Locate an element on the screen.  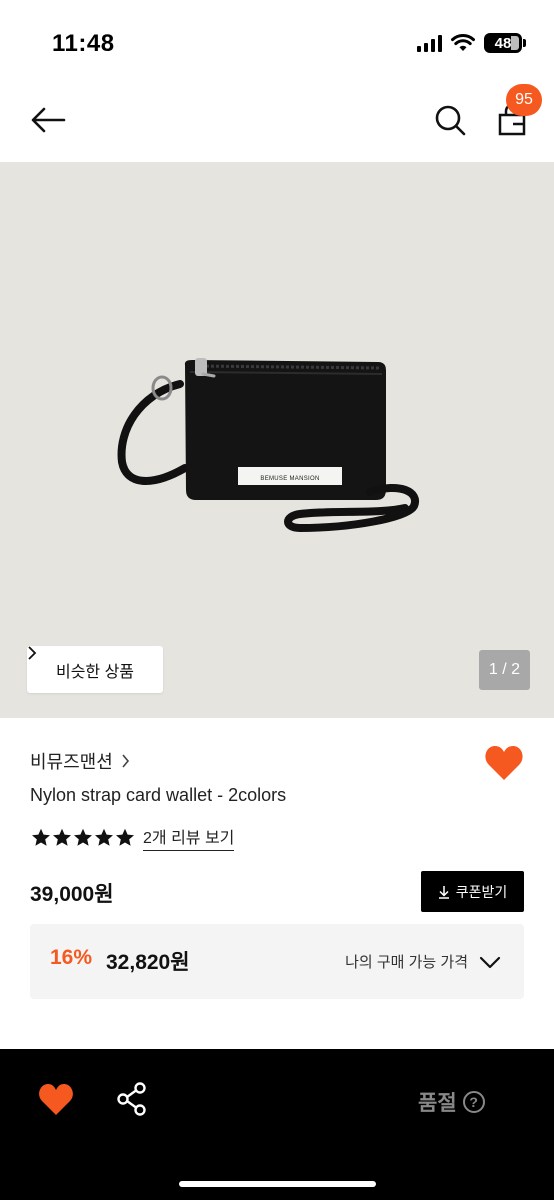
status-bar: 11:48 48 is located at coordinates (277, 40).